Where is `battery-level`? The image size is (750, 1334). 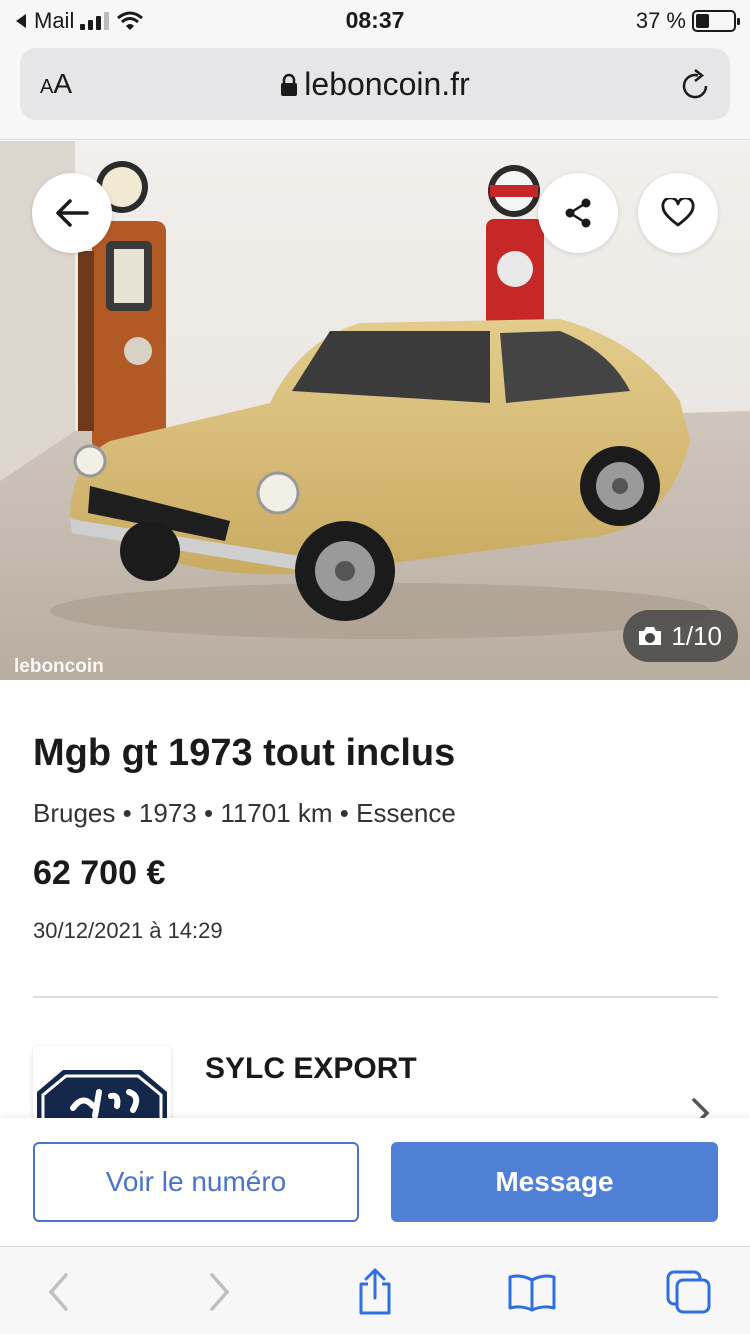
battery-level is located at coordinates (703, 21).